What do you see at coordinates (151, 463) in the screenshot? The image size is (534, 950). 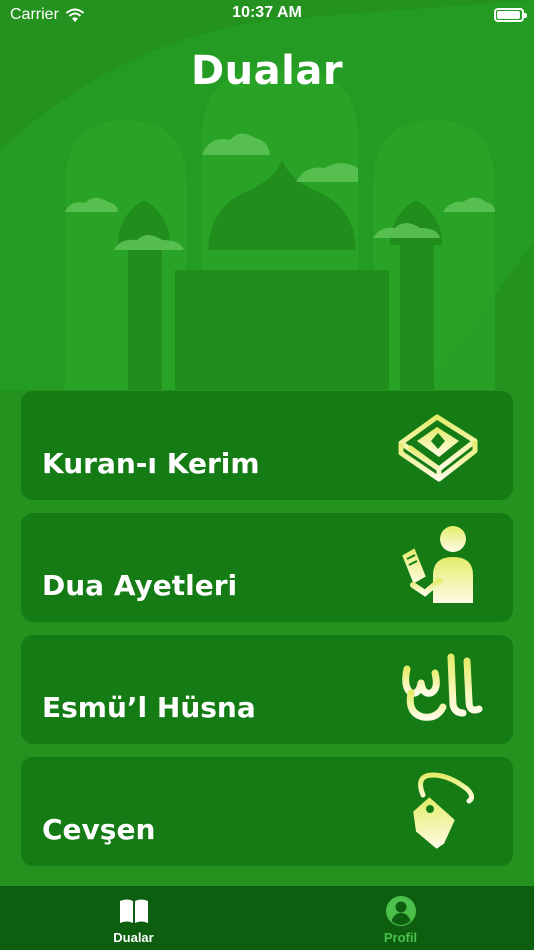 I see `menu-card-label: Kuran-ı Kerim` at bounding box center [151, 463].